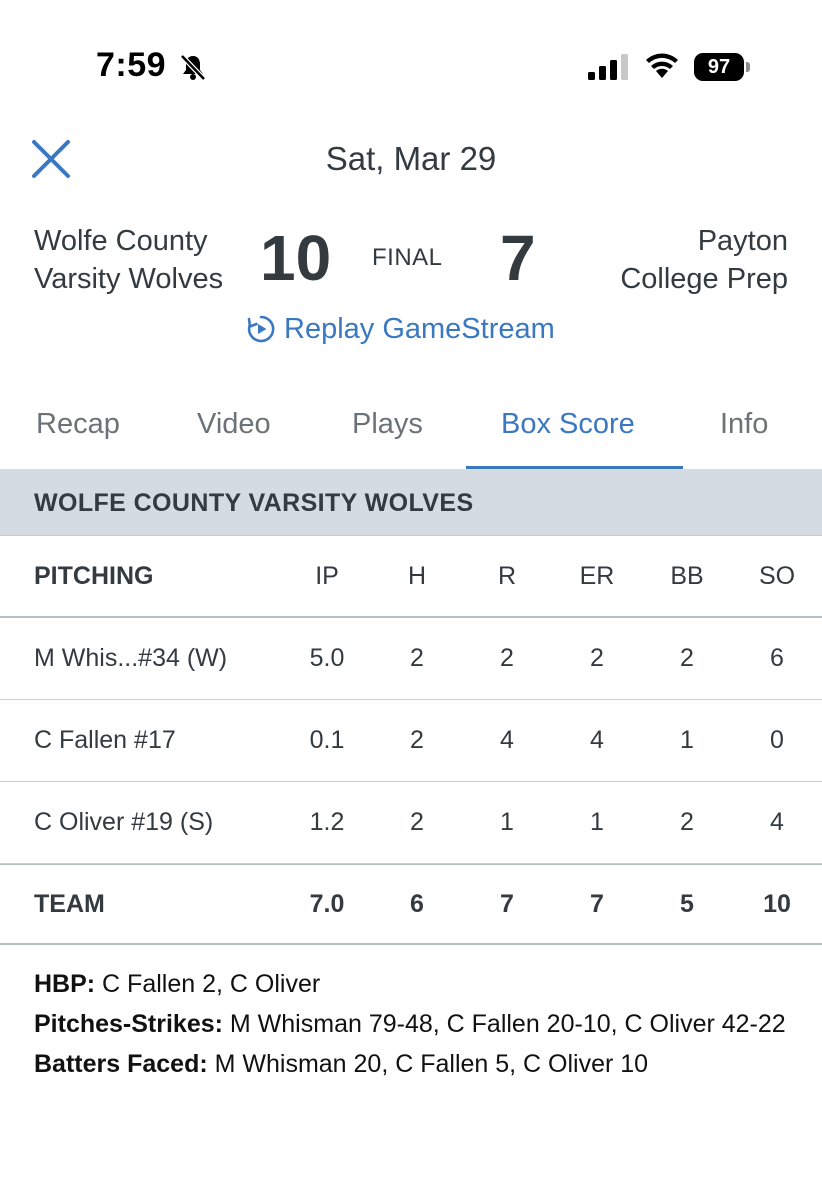 The width and height of the screenshot is (822, 1200). I want to click on pitcher-name: M Whis...#34 (W), so click(131, 658).